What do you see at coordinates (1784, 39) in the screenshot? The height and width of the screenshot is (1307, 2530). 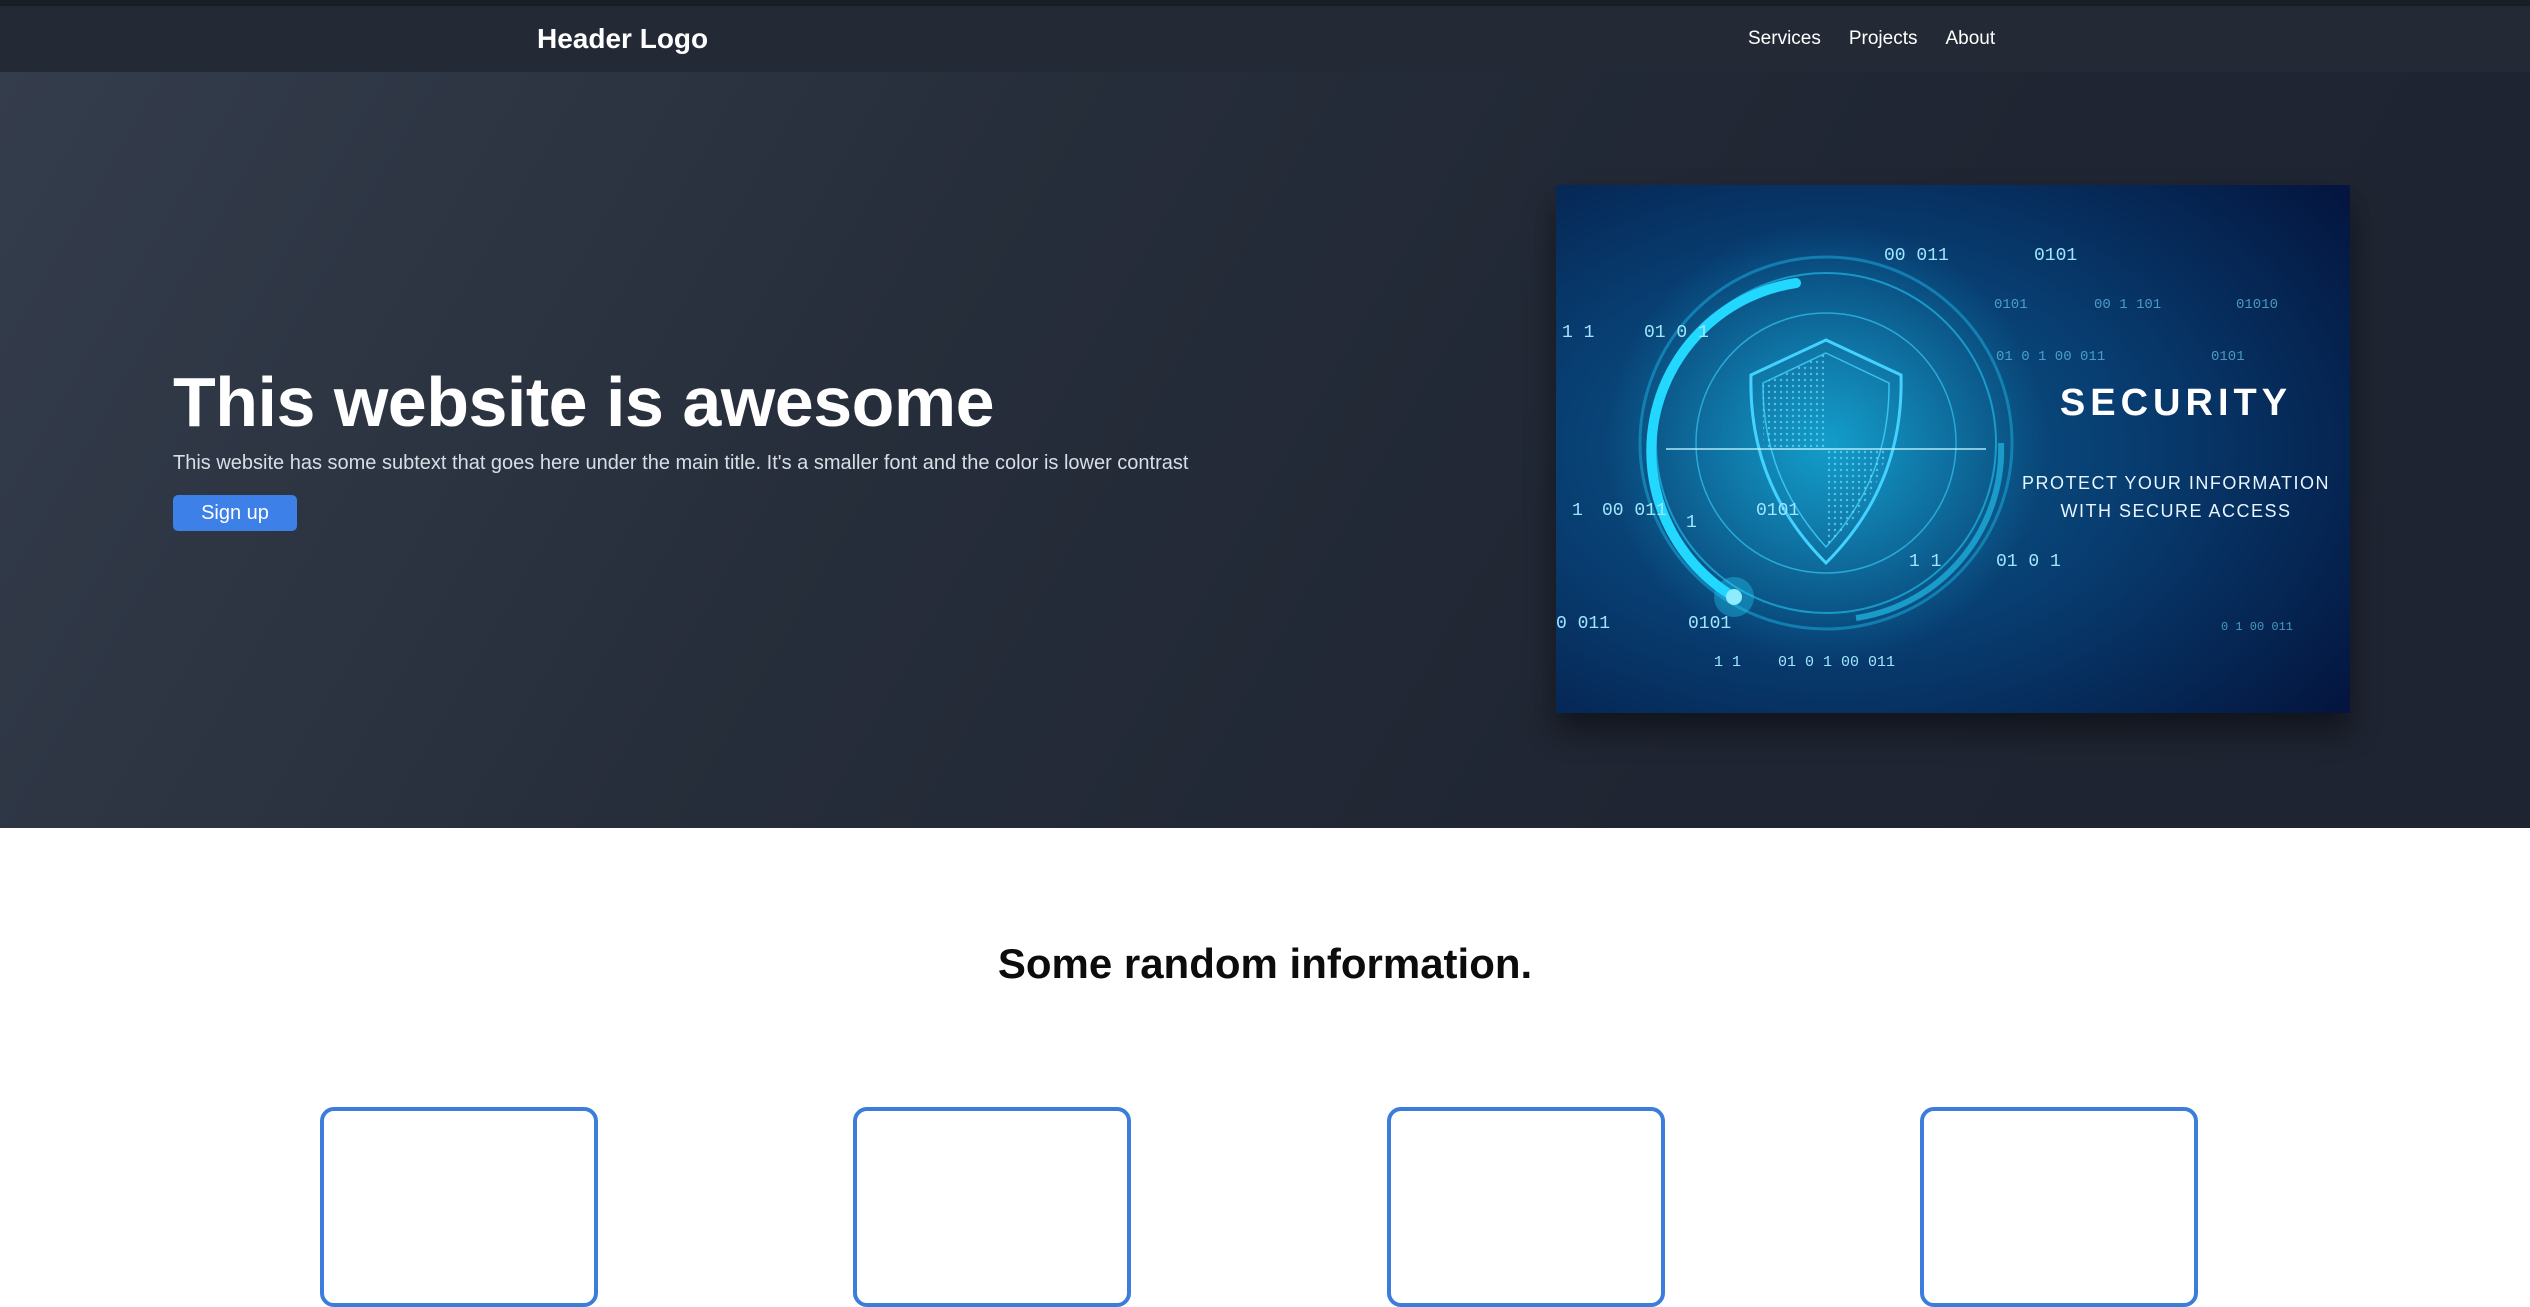 I see `nav-link-services: Services` at bounding box center [1784, 39].